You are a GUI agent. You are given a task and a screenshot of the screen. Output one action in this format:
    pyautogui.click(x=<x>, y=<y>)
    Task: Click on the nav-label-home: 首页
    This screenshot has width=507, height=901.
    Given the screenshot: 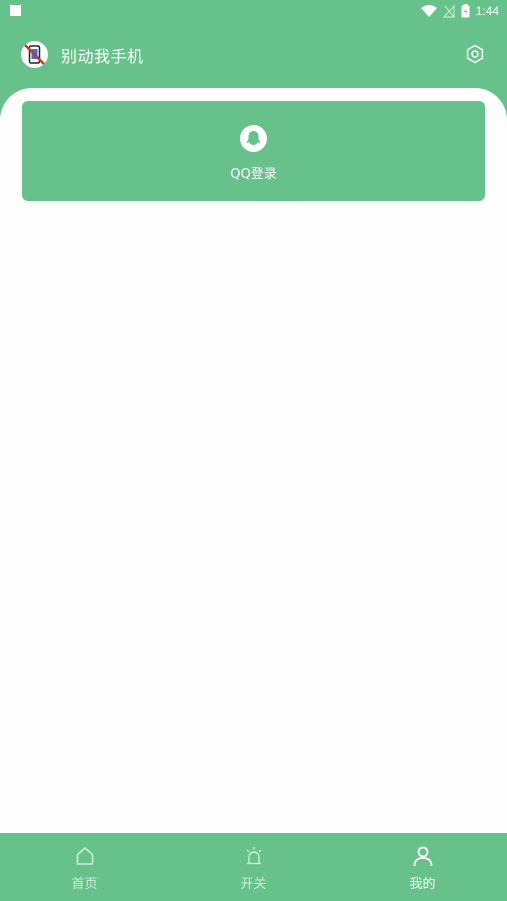 What is the action you would take?
    pyautogui.click(x=84, y=884)
    